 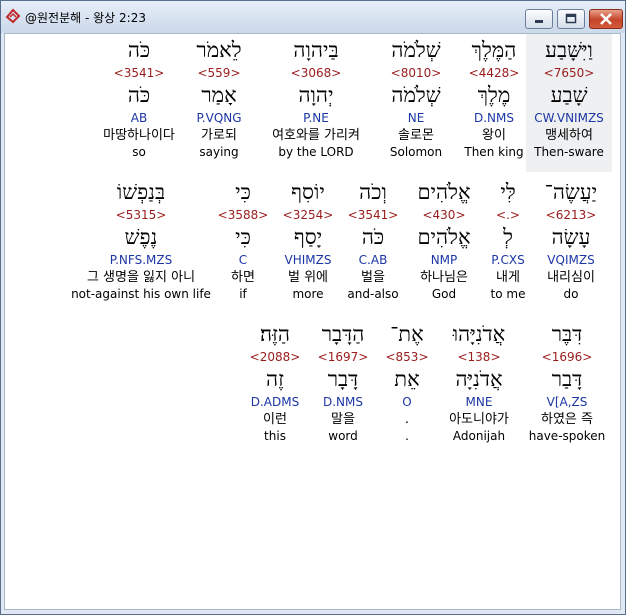 What do you see at coordinates (567, 419) in the screenshot?
I see `korean-gloss: 하였은 즉` at bounding box center [567, 419].